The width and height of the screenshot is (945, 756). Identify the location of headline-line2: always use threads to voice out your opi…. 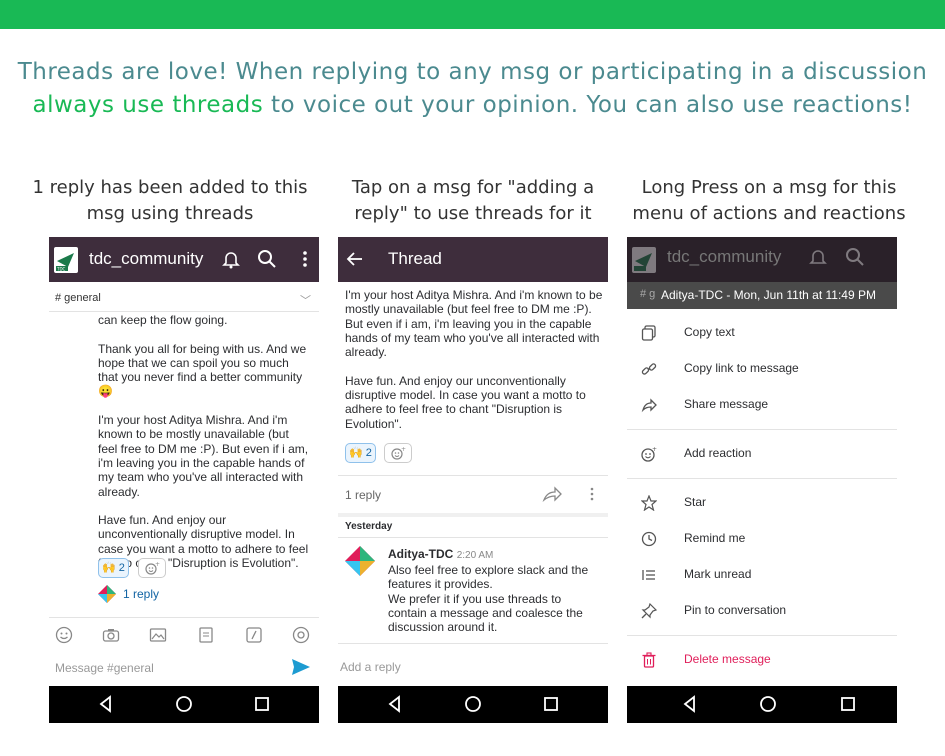
(472, 105).